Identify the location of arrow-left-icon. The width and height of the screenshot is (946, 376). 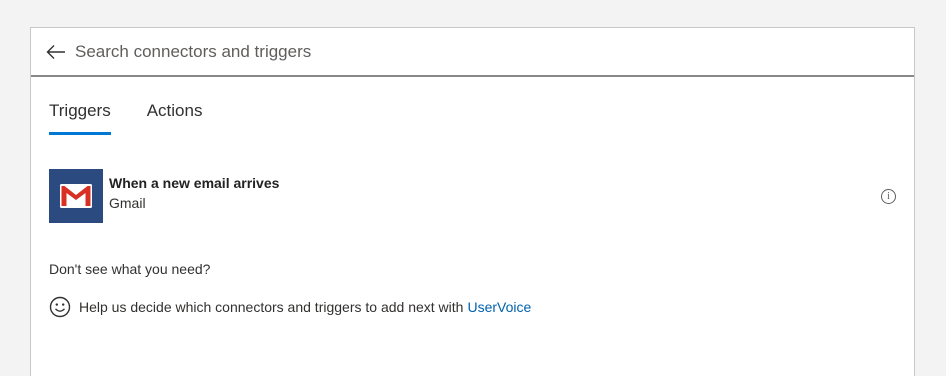
(55, 51).